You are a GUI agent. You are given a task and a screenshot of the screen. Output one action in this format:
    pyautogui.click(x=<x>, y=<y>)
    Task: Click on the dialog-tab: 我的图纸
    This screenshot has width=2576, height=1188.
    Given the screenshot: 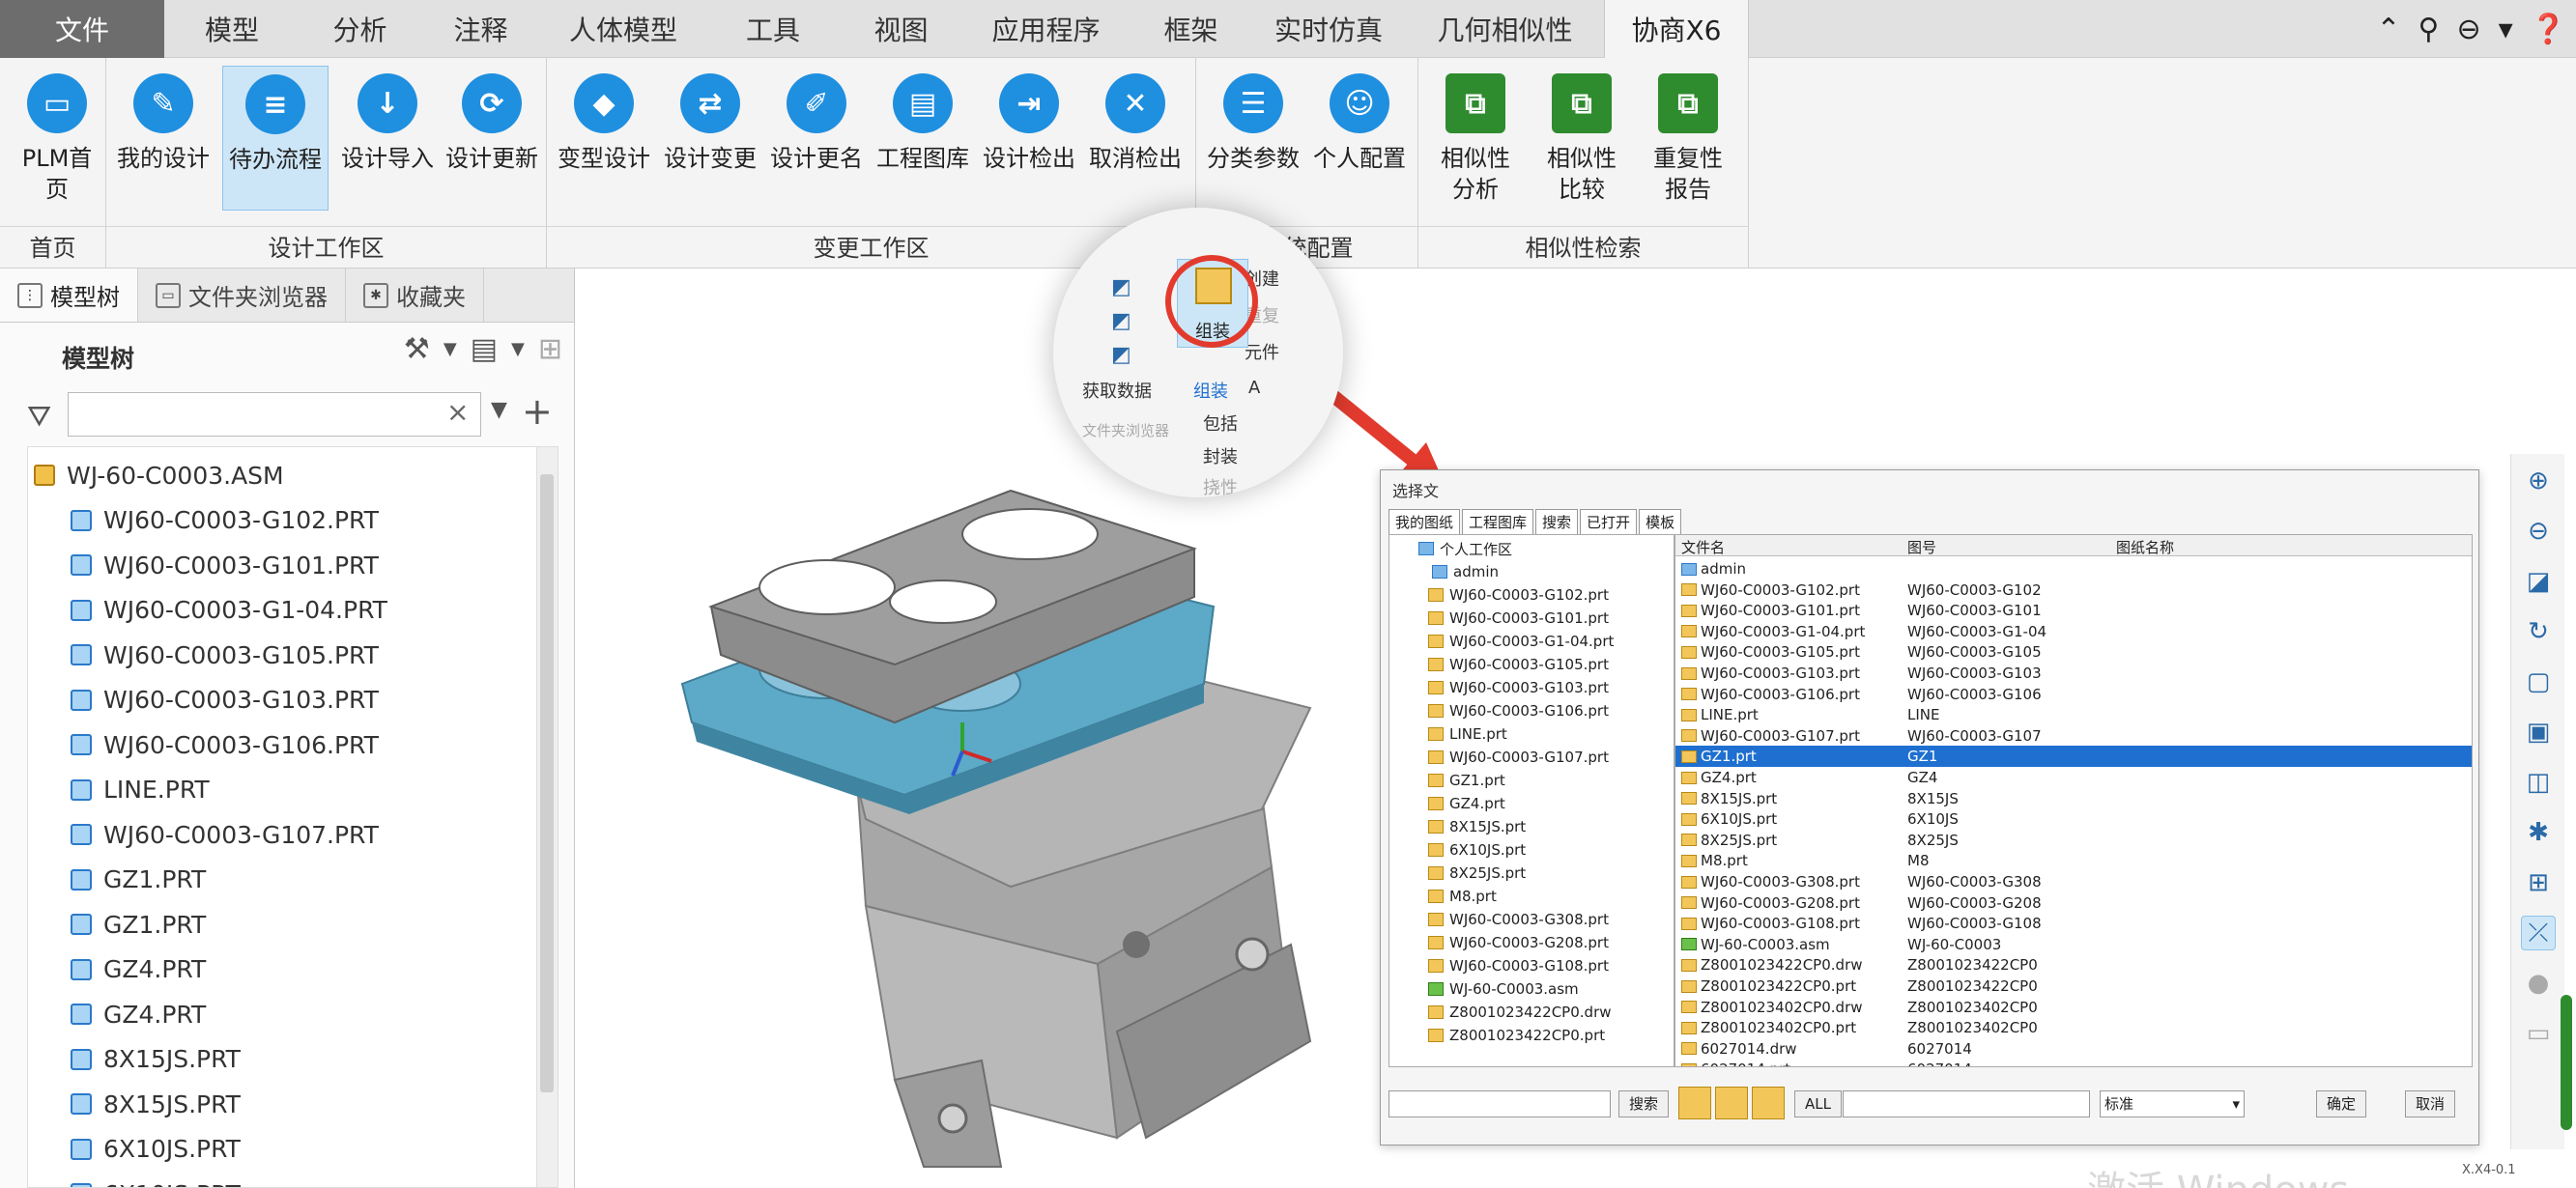 What is the action you would take?
    pyautogui.click(x=1425, y=521)
    